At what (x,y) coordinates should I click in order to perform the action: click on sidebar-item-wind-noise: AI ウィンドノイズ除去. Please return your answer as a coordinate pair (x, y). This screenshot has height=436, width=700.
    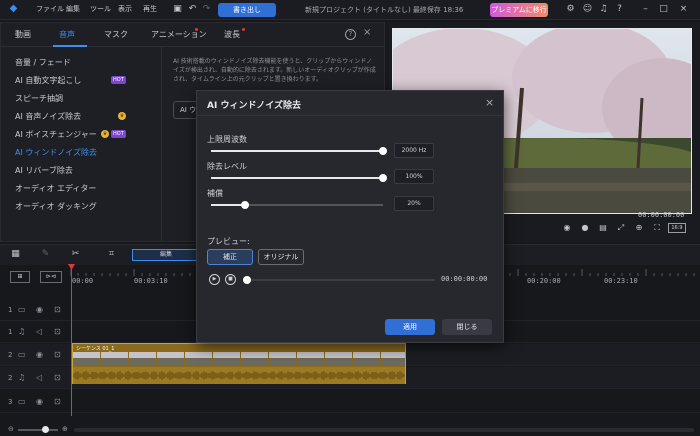
    Looking at the image, I should click on (56, 152).